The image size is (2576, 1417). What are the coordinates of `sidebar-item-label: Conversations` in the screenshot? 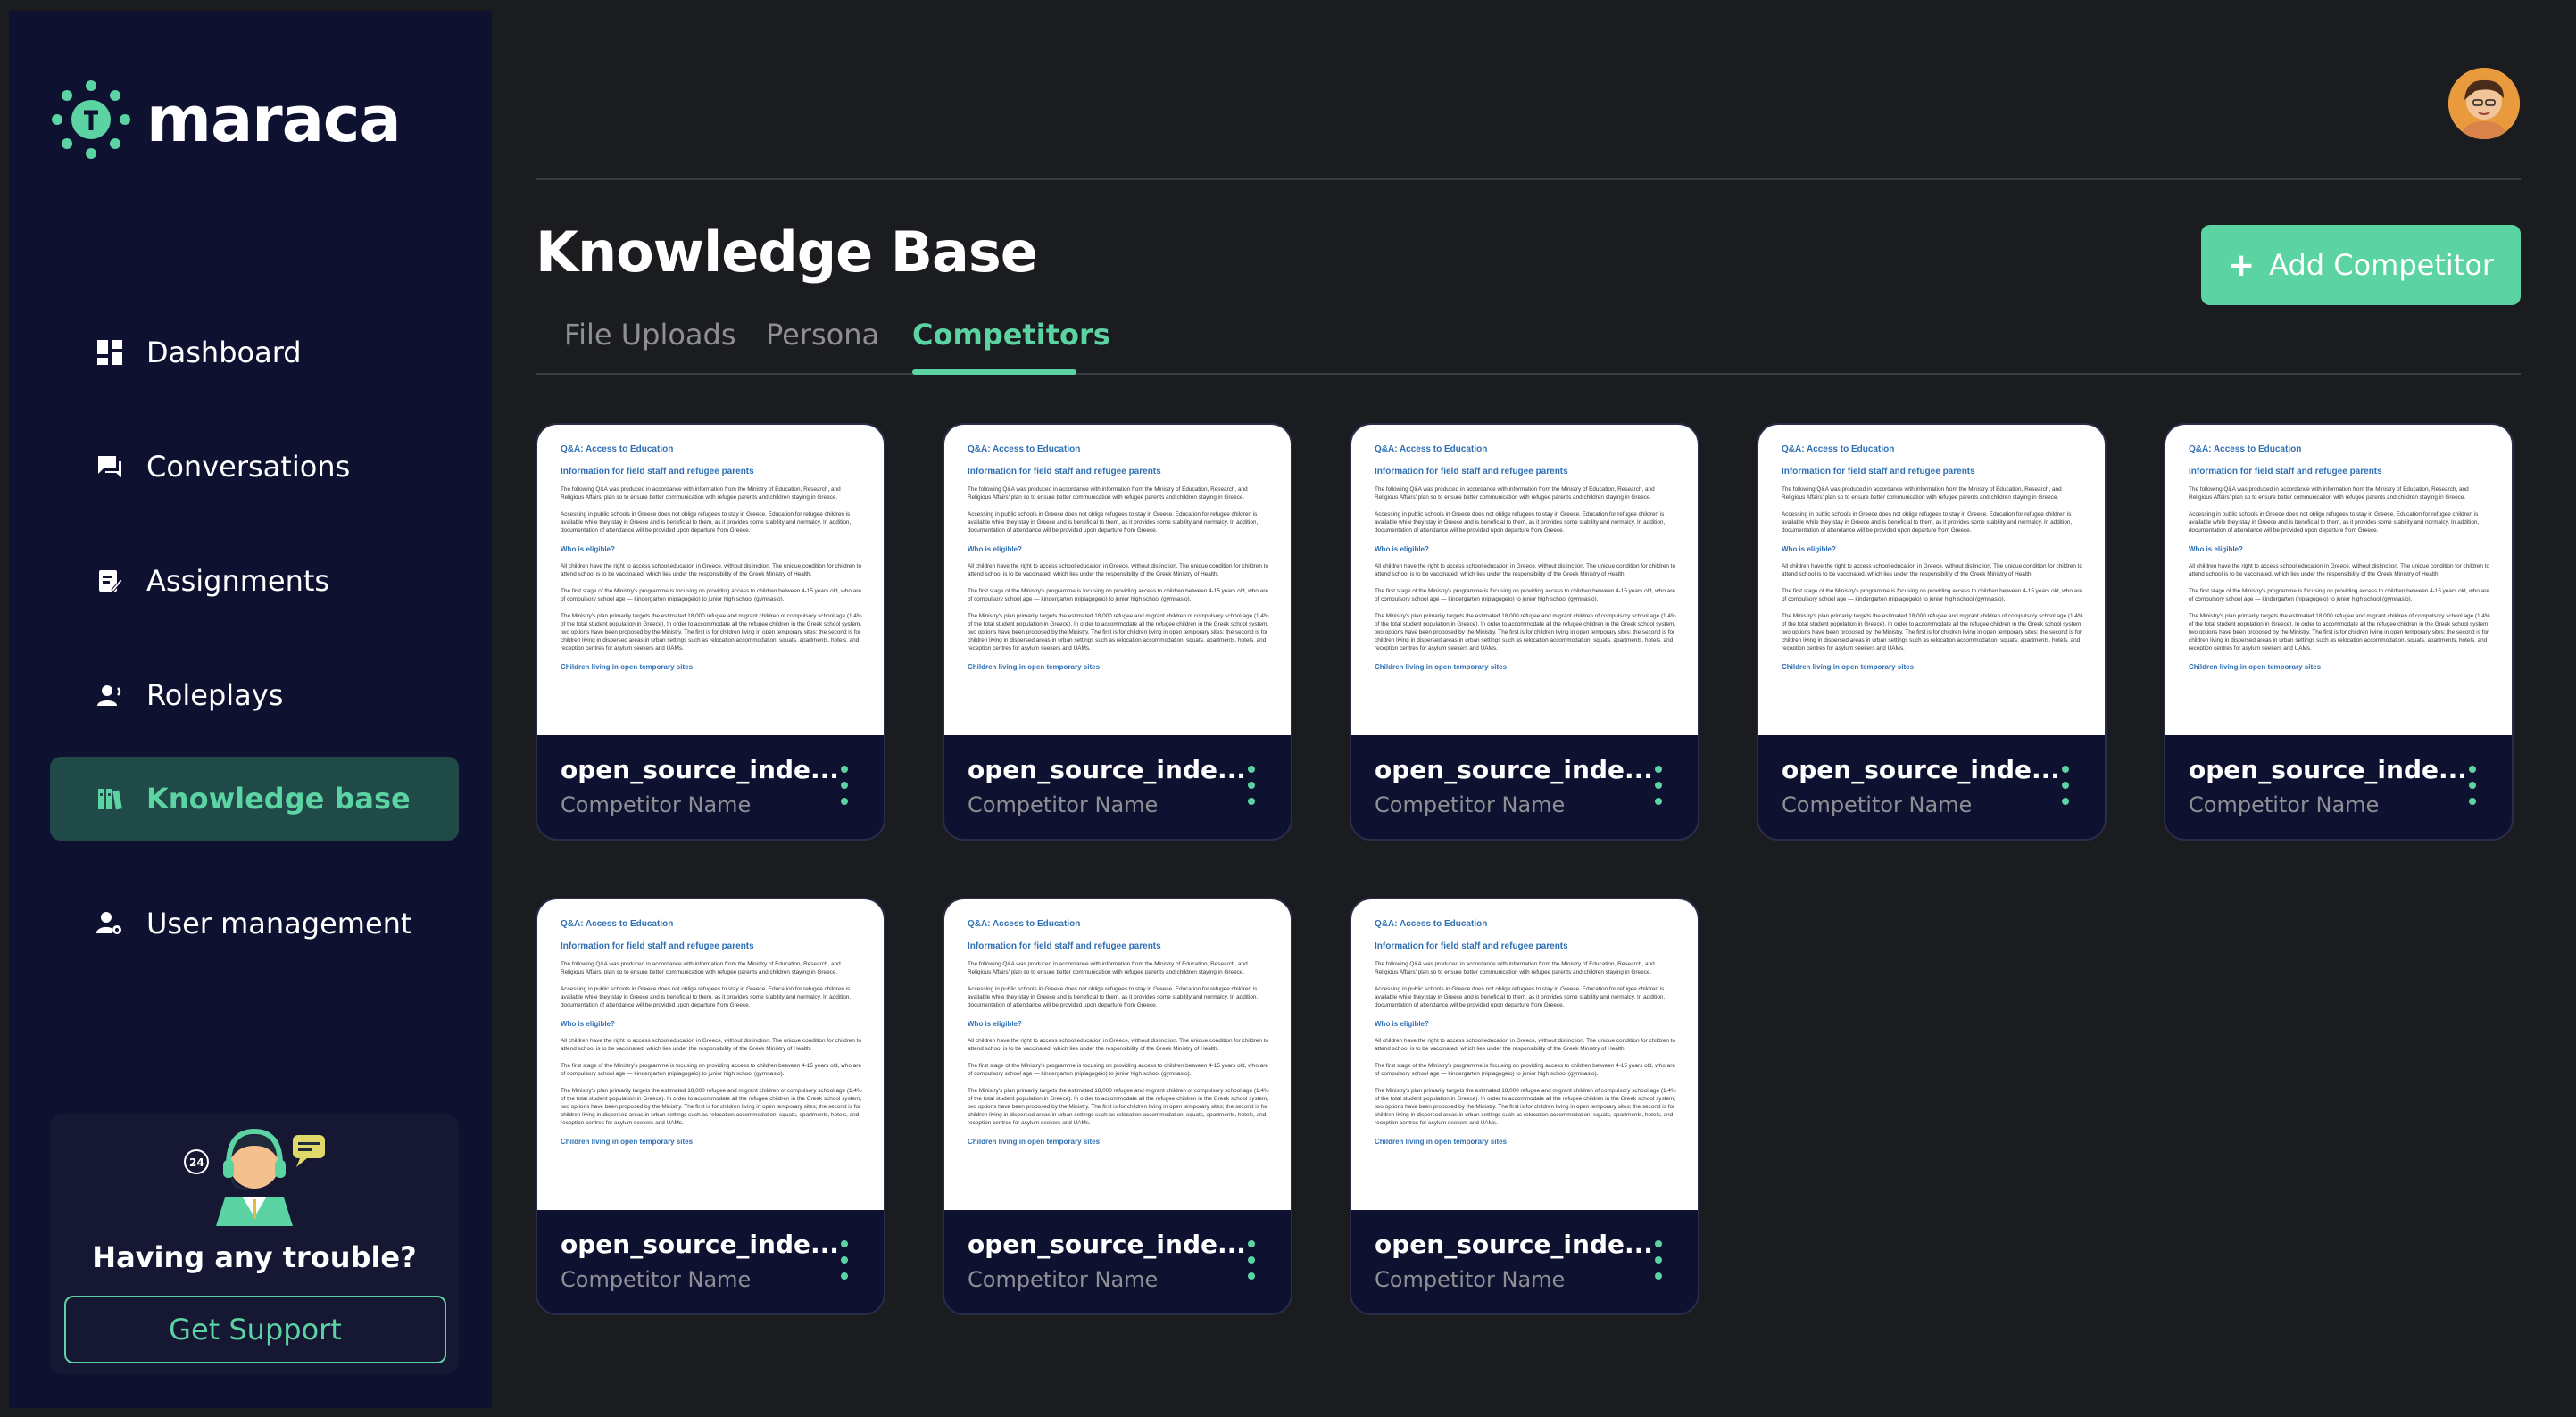 It's located at (249, 467).